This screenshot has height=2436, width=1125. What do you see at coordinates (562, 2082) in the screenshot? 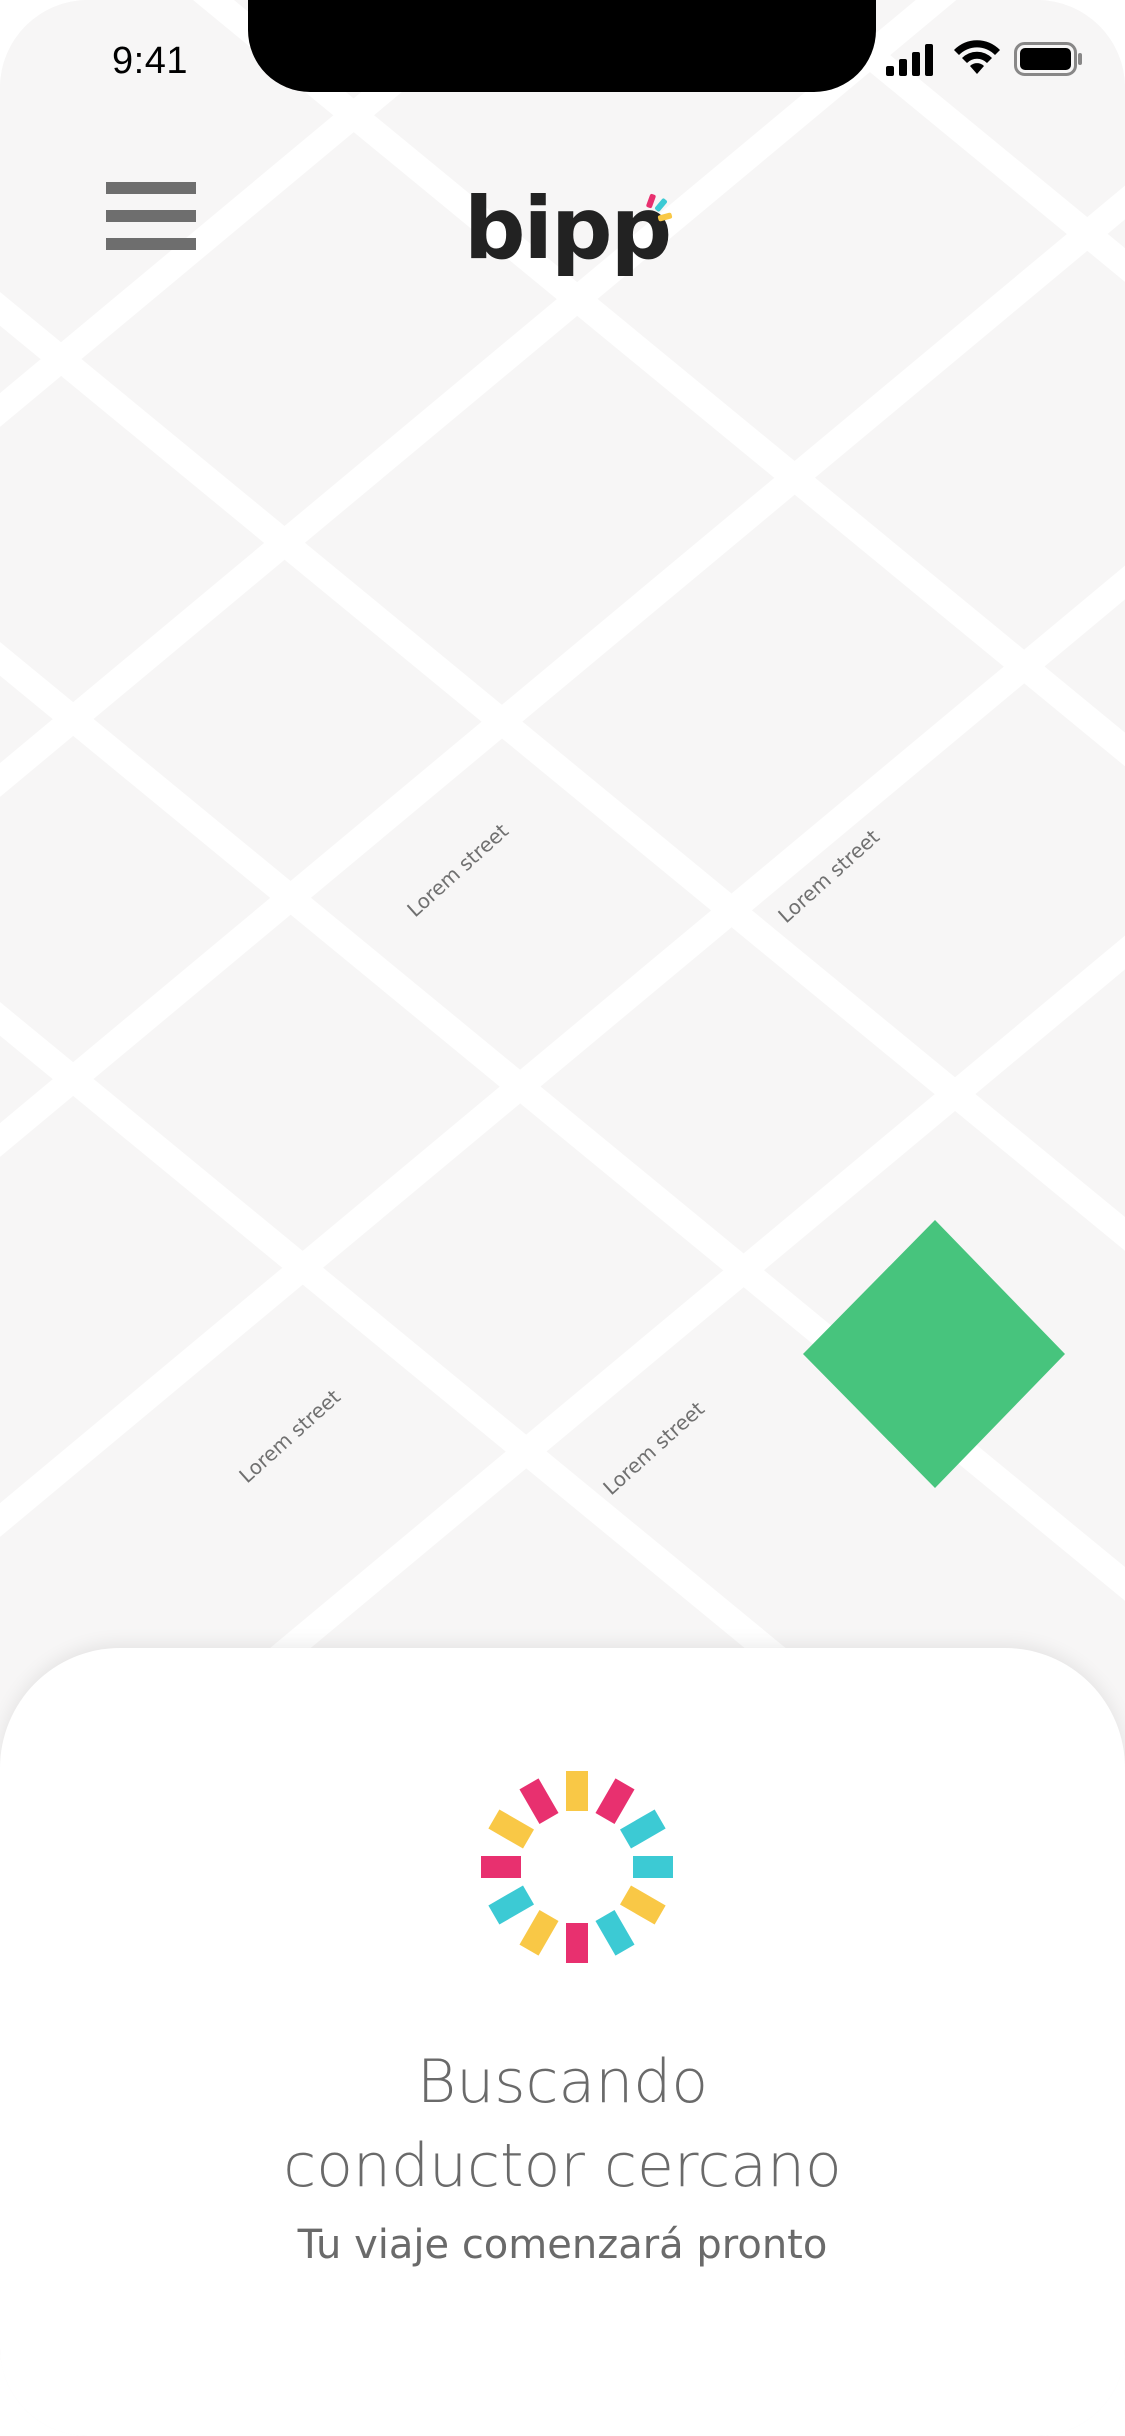
I see `search-title-line1: Buscando` at bounding box center [562, 2082].